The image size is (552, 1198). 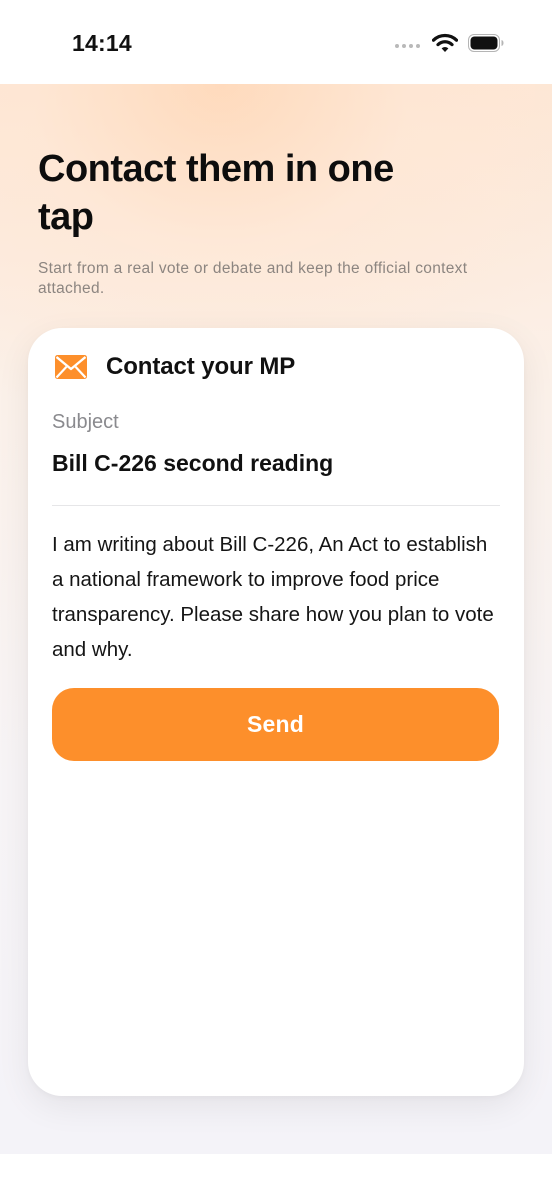 What do you see at coordinates (275, 724) in the screenshot?
I see `send-button: Send` at bounding box center [275, 724].